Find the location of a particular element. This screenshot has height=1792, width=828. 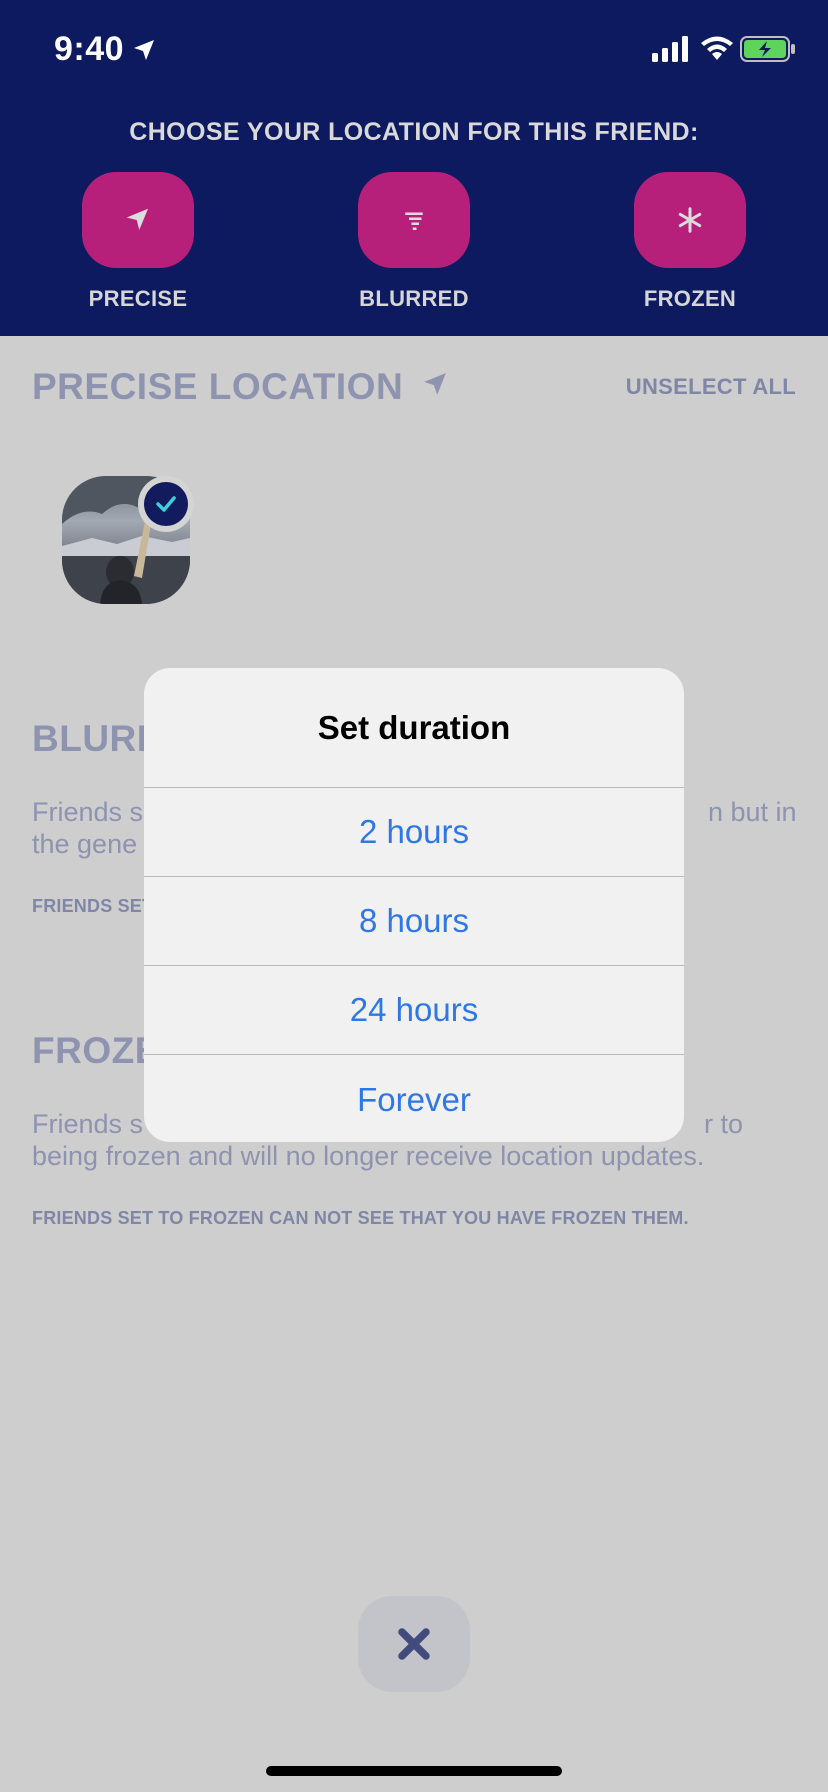

mode-frozen: FROZEN is located at coordinates (690, 242).